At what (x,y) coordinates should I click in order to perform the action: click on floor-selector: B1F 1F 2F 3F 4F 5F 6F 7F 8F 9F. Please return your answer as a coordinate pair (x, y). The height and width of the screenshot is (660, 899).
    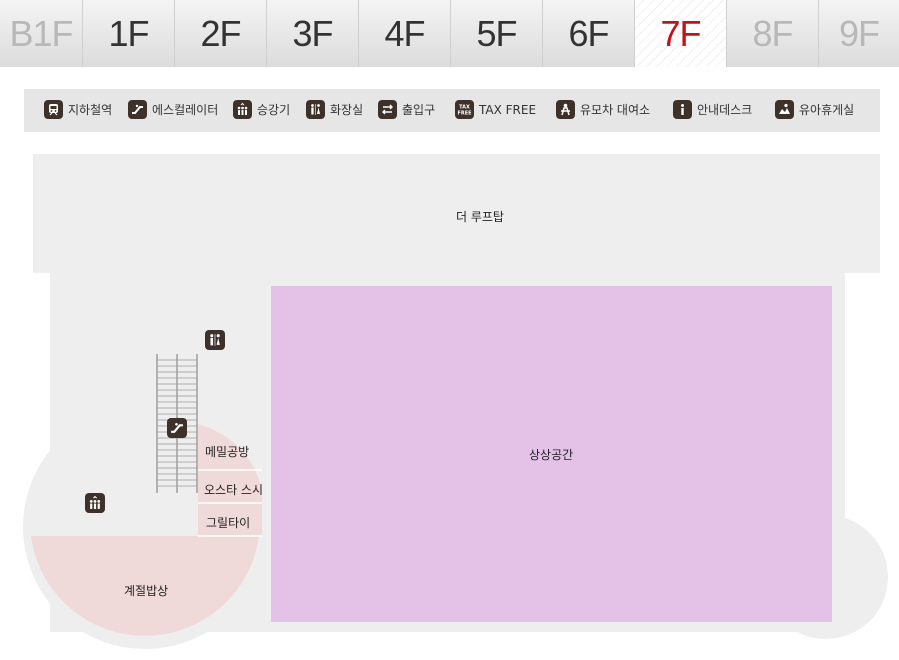
    Looking at the image, I should click on (449, 33).